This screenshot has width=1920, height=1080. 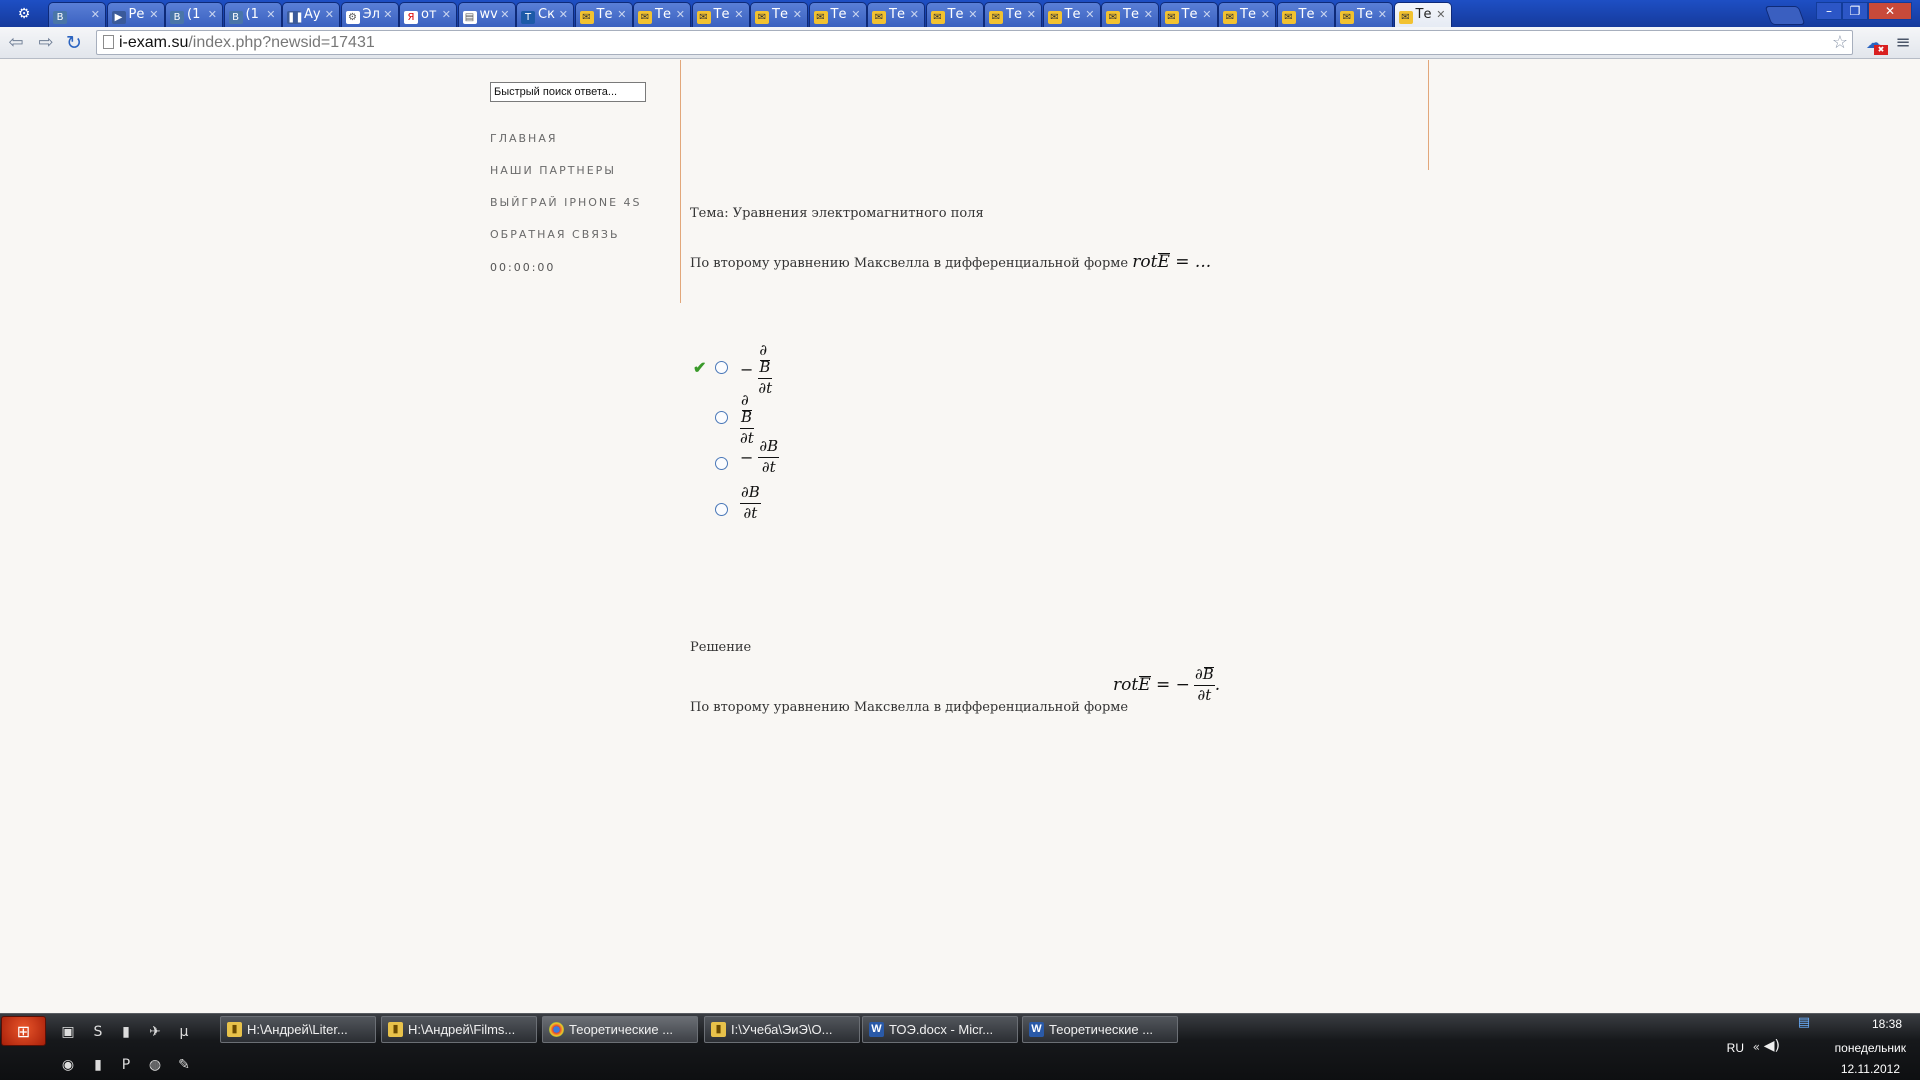 What do you see at coordinates (68, 1065) in the screenshot?
I see `quicklaunch-player-icon: ◉` at bounding box center [68, 1065].